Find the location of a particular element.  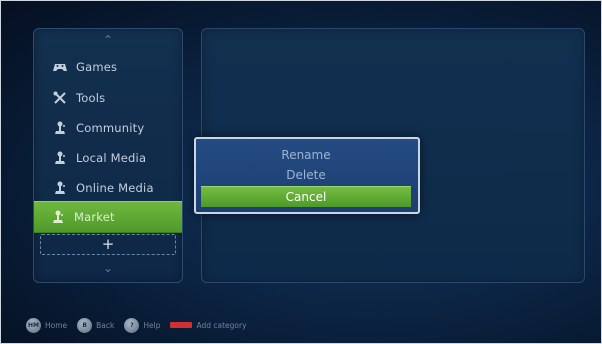

footer-hints: HM Home B Back ? Help Add category is located at coordinates (141, 325).